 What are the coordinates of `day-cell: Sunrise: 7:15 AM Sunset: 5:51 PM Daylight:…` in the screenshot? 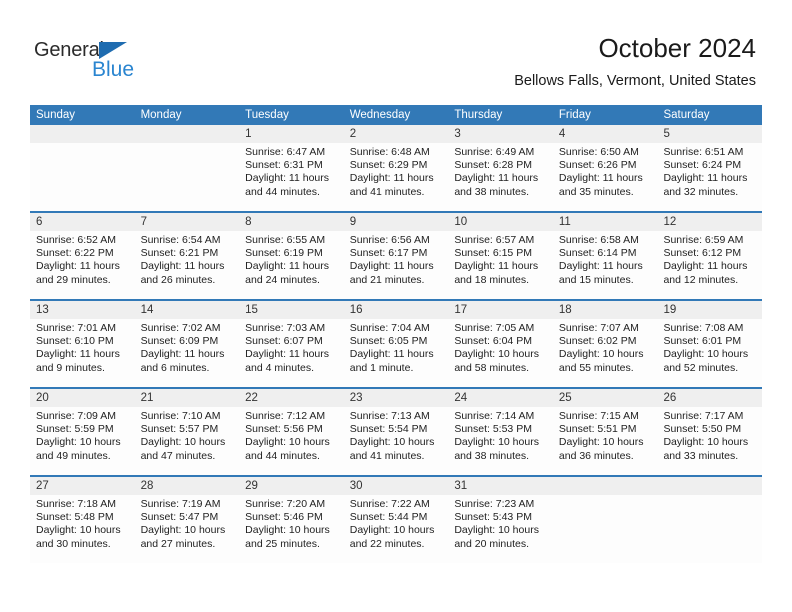 It's located at (605, 441).